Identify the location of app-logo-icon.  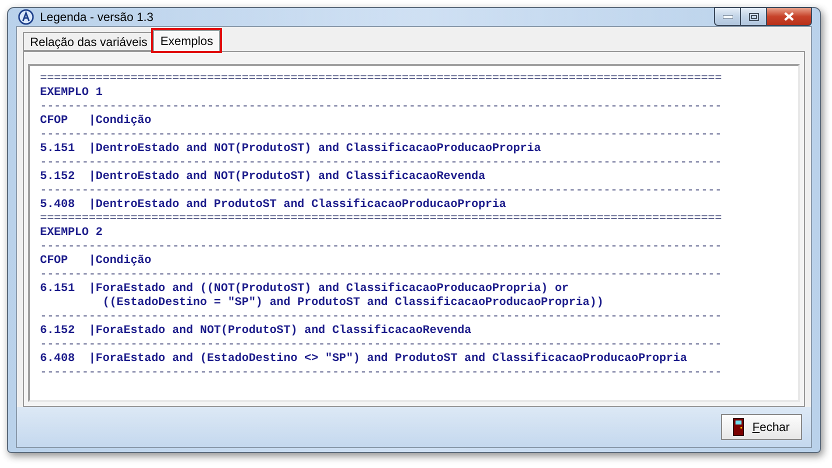
(26, 17).